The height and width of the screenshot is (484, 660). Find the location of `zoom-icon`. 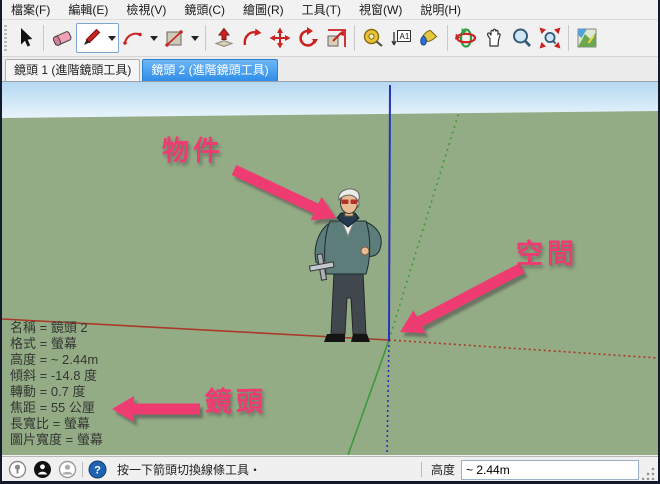

zoom-icon is located at coordinates (522, 37).